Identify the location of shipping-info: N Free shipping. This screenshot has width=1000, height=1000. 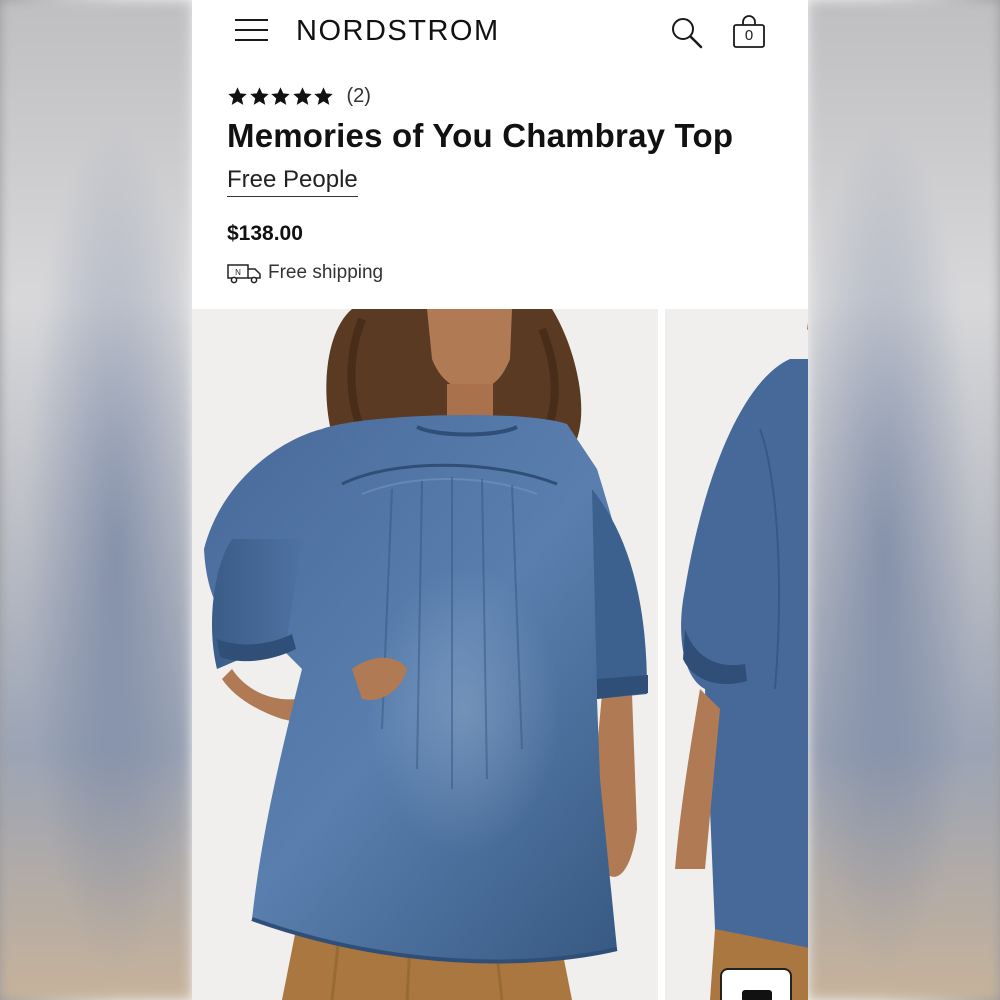
(304, 273).